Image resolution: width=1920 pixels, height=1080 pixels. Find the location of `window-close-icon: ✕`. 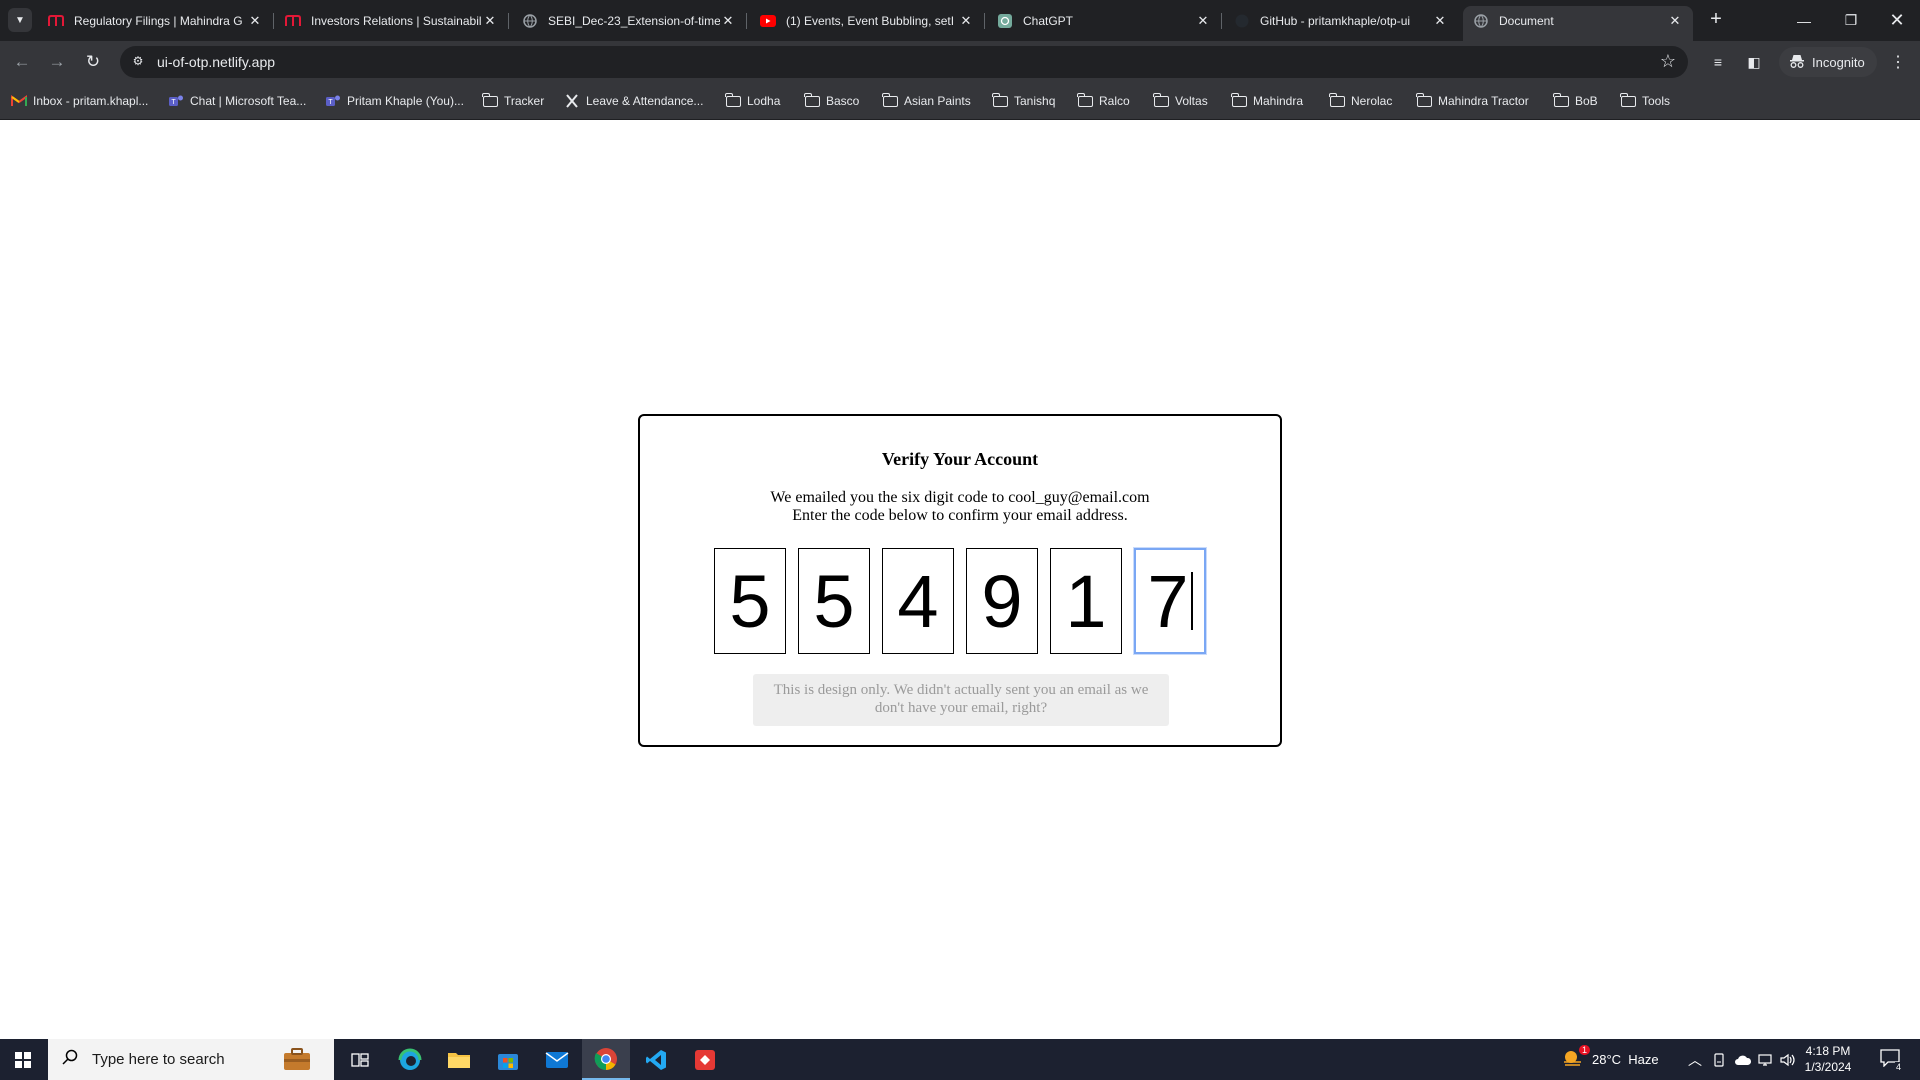

window-close-icon: ✕ is located at coordinates (1897, 20).